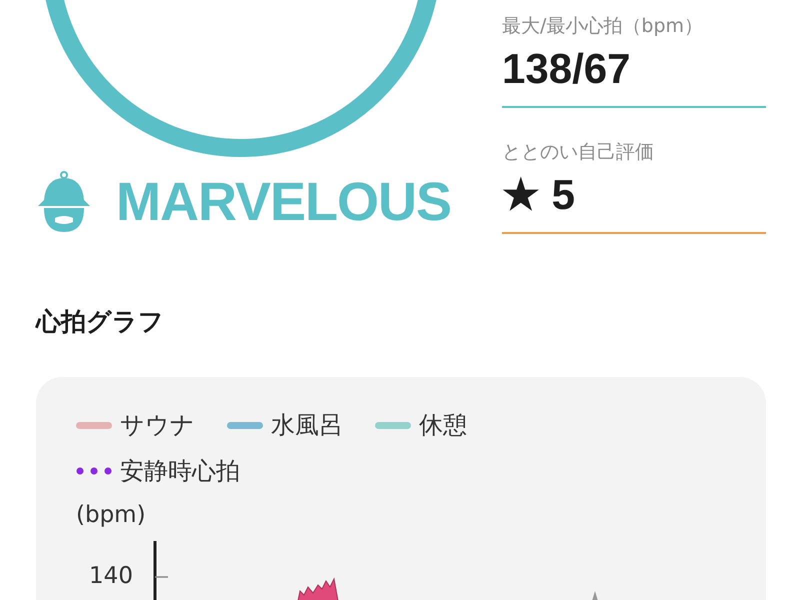 This screenshot has width=800, height=600. What do you see at coordinates (284, 202) in the screenshot?
I see `rating-label: MARVELOUS` at bounding box center [284, 202].